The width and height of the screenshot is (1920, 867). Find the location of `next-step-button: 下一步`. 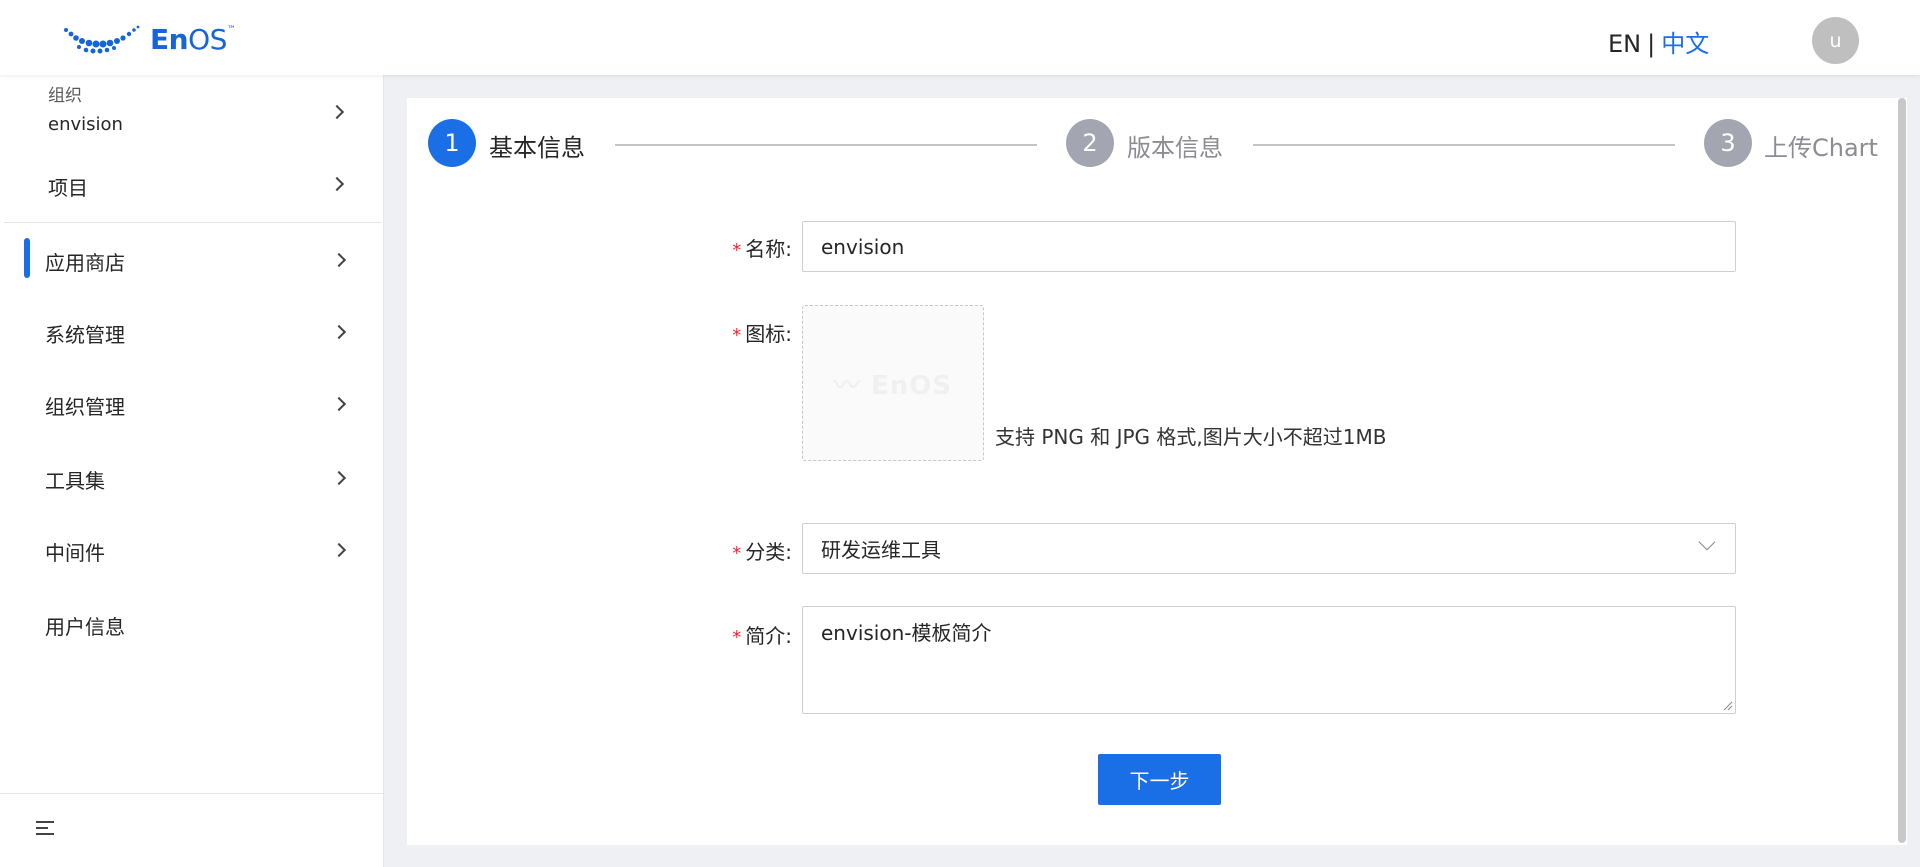

next-step-button: 下一步 is located at coordinates (1159, 779).